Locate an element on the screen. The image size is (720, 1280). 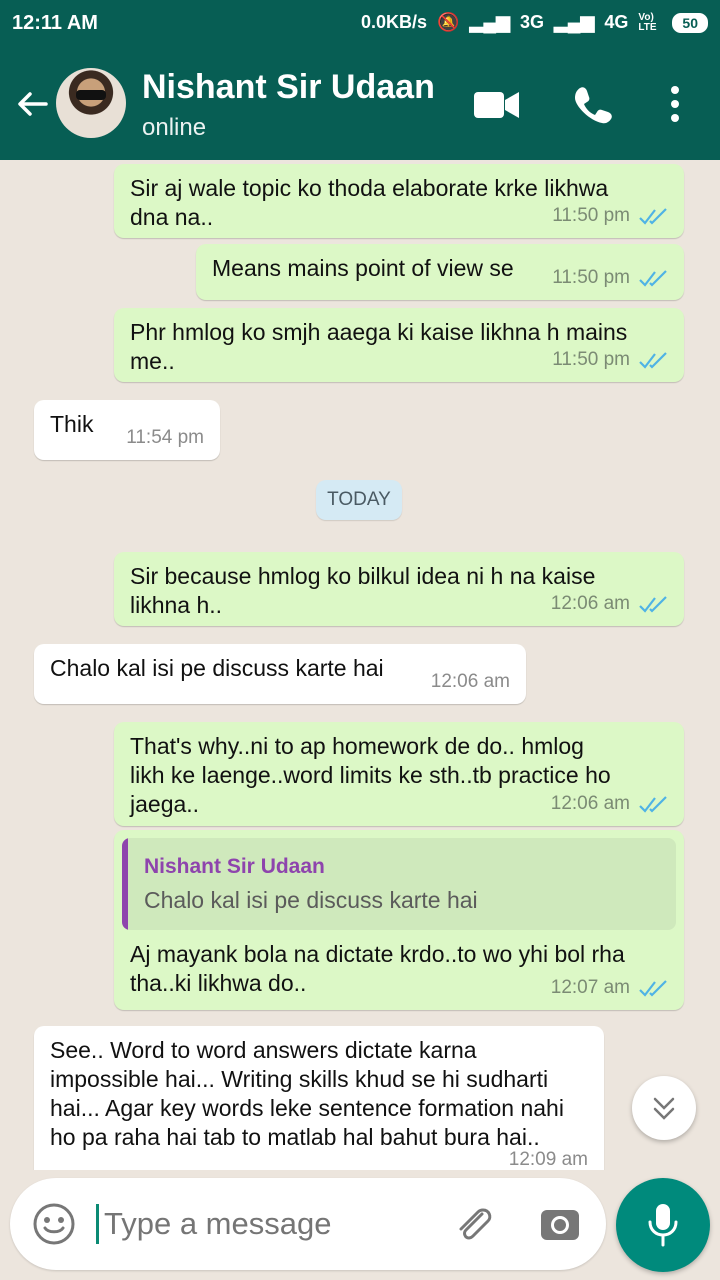
status-icons: 0.0KB/s 🔕 ▂▄▆ 3G ▂▄▆ 4G Vo) LTE 50 is located at coordinates (534, 22).